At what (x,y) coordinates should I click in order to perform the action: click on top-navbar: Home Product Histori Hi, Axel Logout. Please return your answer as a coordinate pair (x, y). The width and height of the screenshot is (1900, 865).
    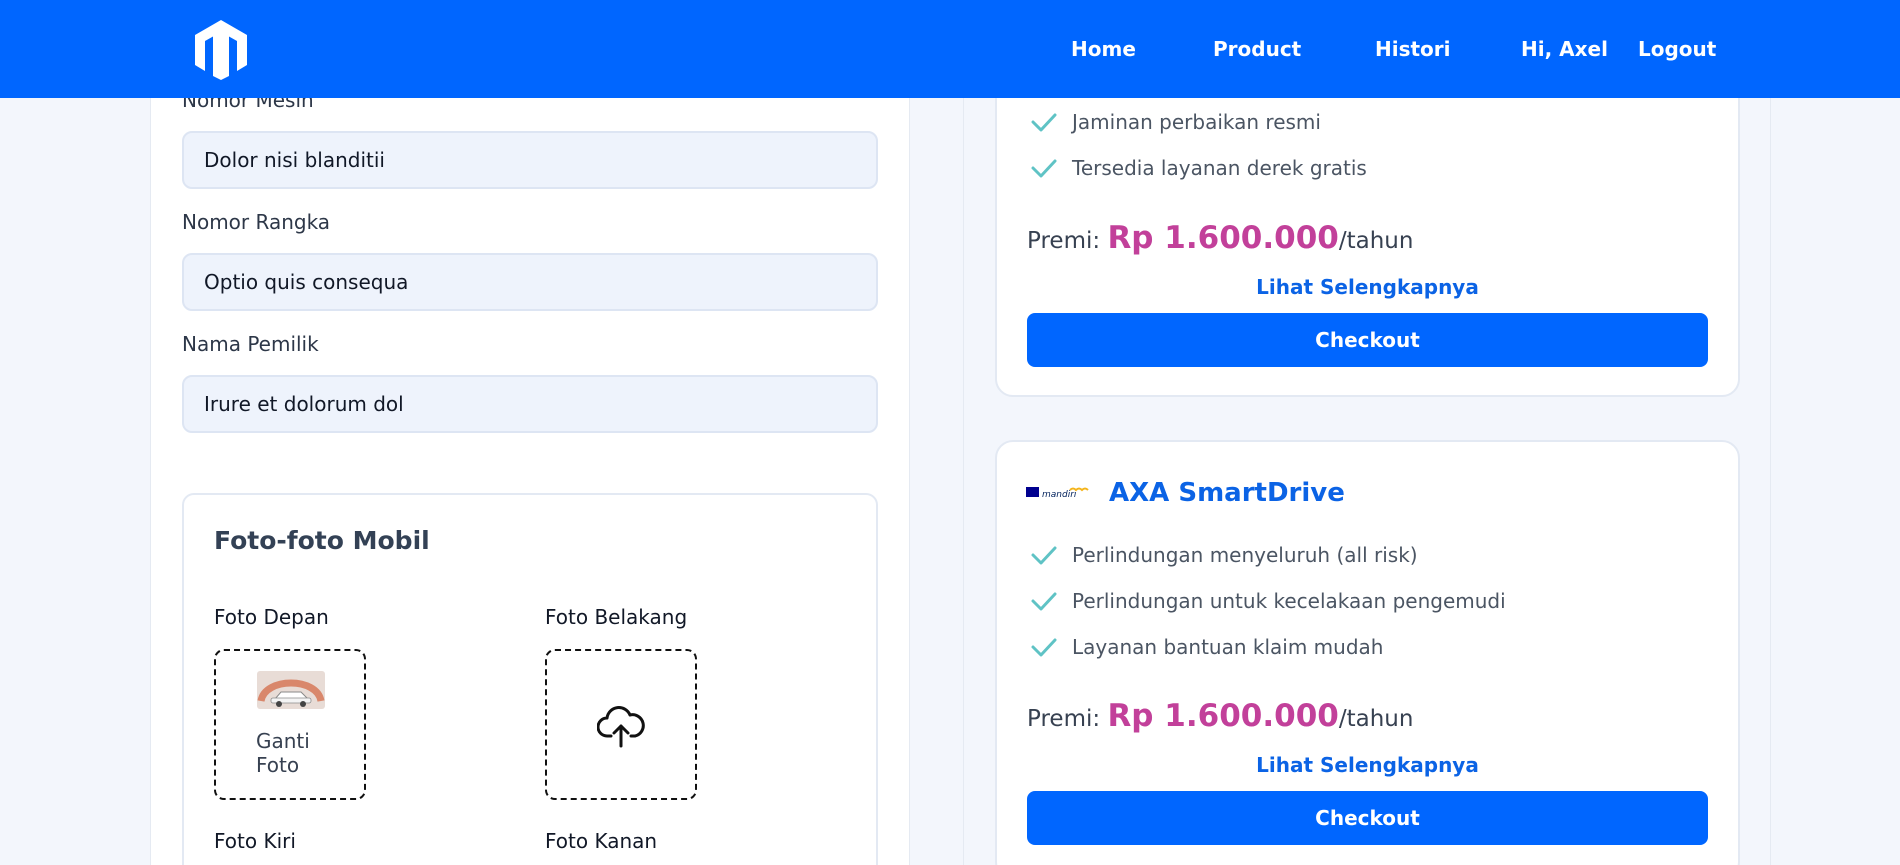
    Looking at the image, I should click on (950, 49).